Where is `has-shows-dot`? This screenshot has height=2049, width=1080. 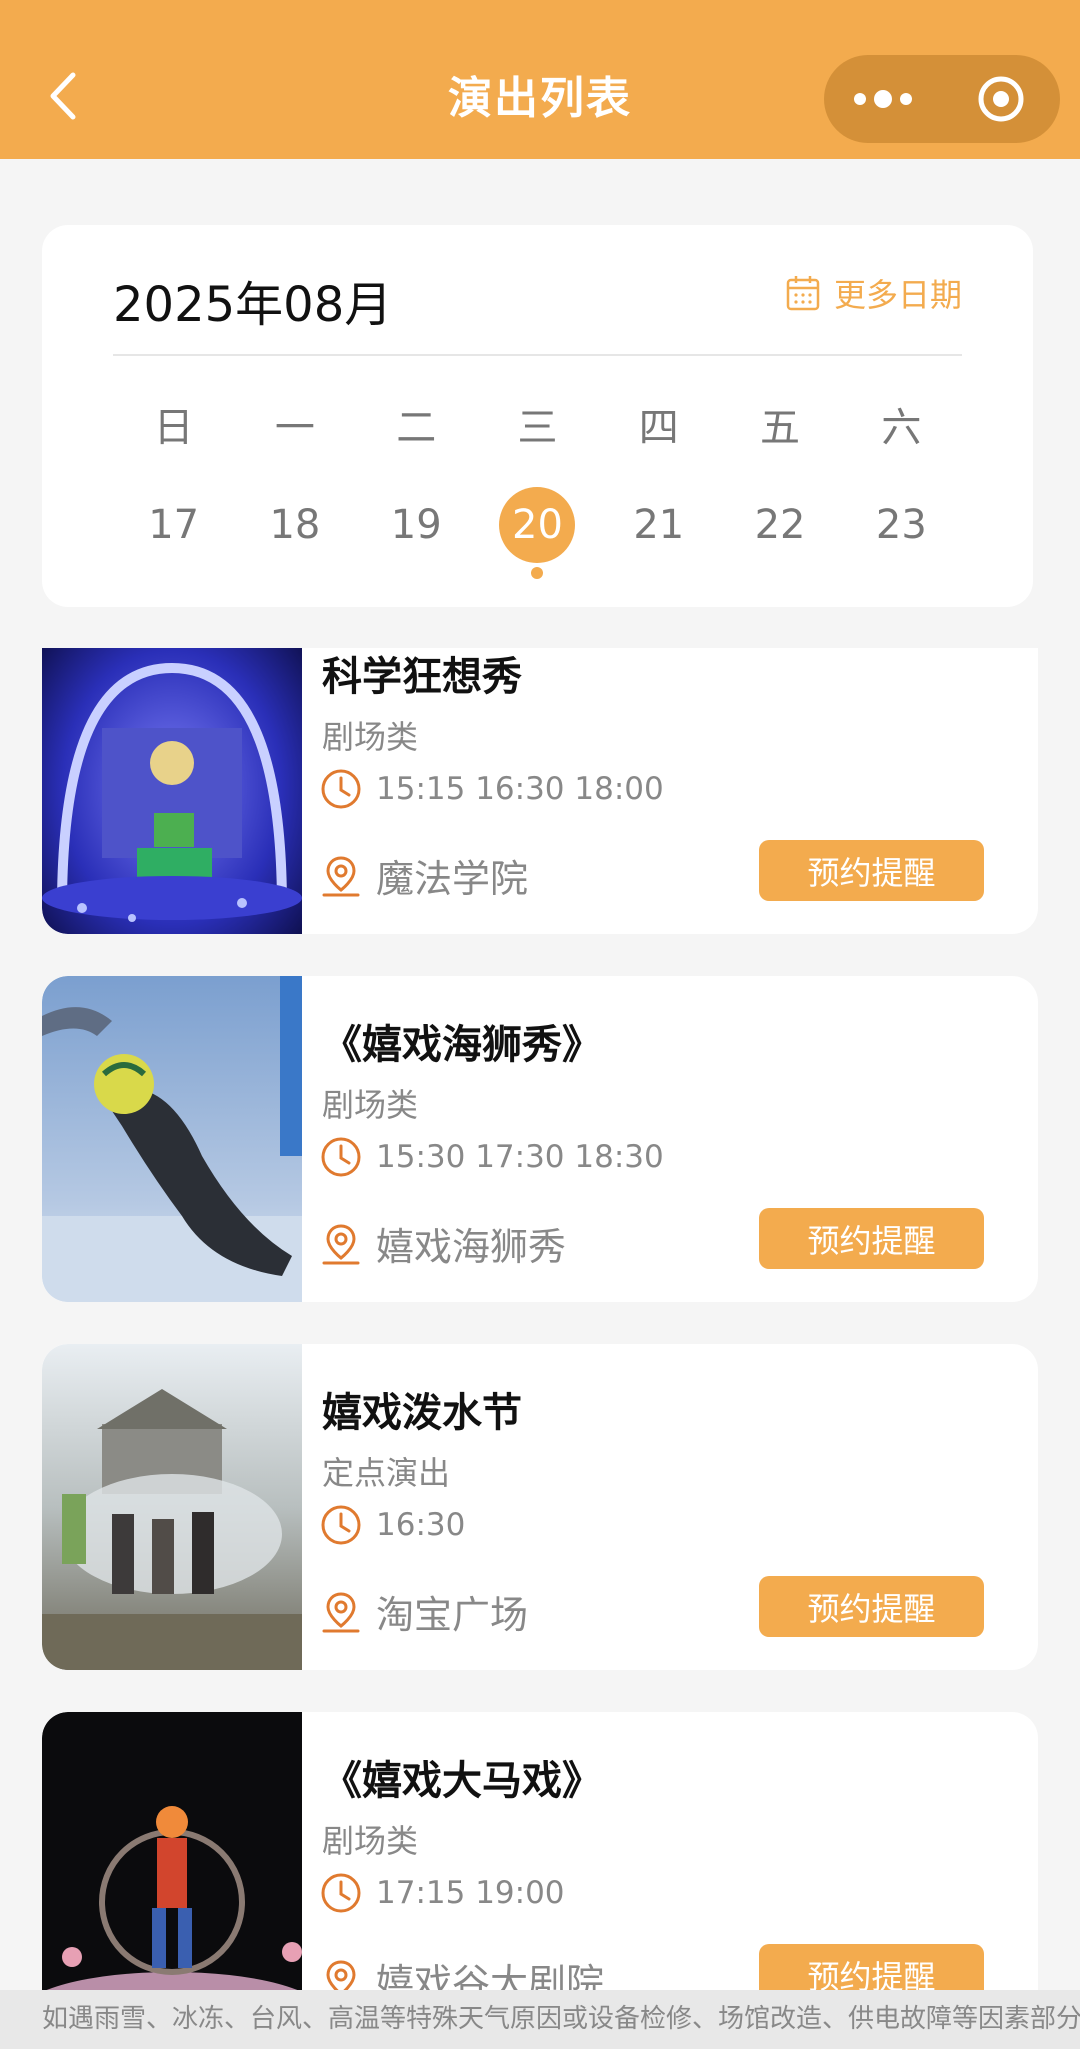 has-shows-dot is located at coordinates (537, 573).